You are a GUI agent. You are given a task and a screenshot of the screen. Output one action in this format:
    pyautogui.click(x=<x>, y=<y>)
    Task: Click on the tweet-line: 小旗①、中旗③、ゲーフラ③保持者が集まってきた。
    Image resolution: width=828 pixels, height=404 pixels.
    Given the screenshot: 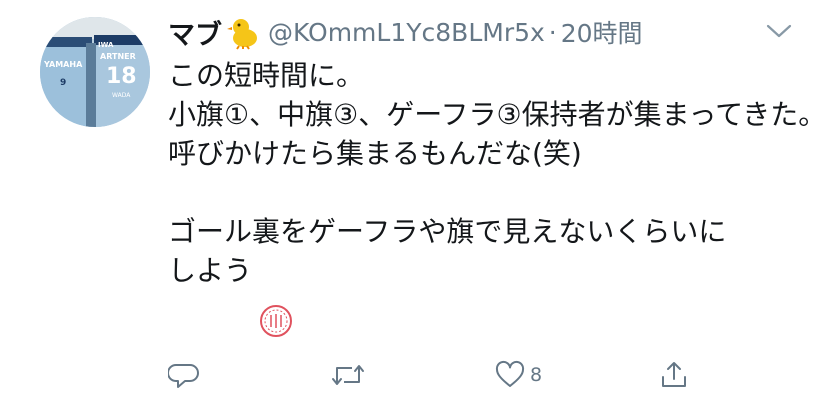 What is the action you would take?
    pyautogui.click(x=497, y=114)
    